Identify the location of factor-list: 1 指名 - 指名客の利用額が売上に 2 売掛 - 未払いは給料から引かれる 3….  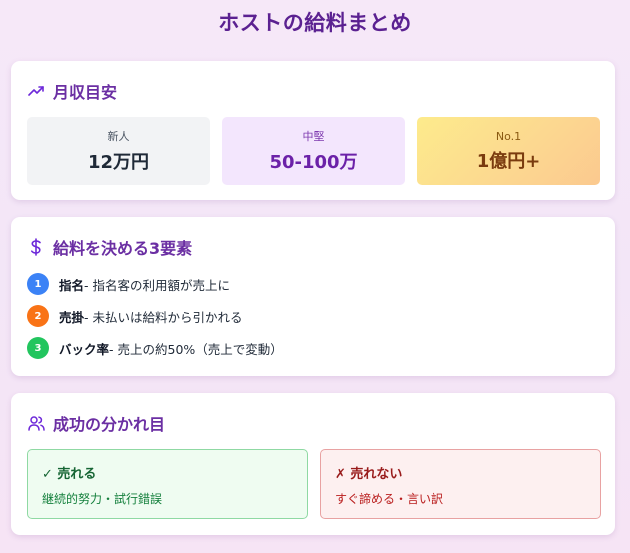
(155, 321).